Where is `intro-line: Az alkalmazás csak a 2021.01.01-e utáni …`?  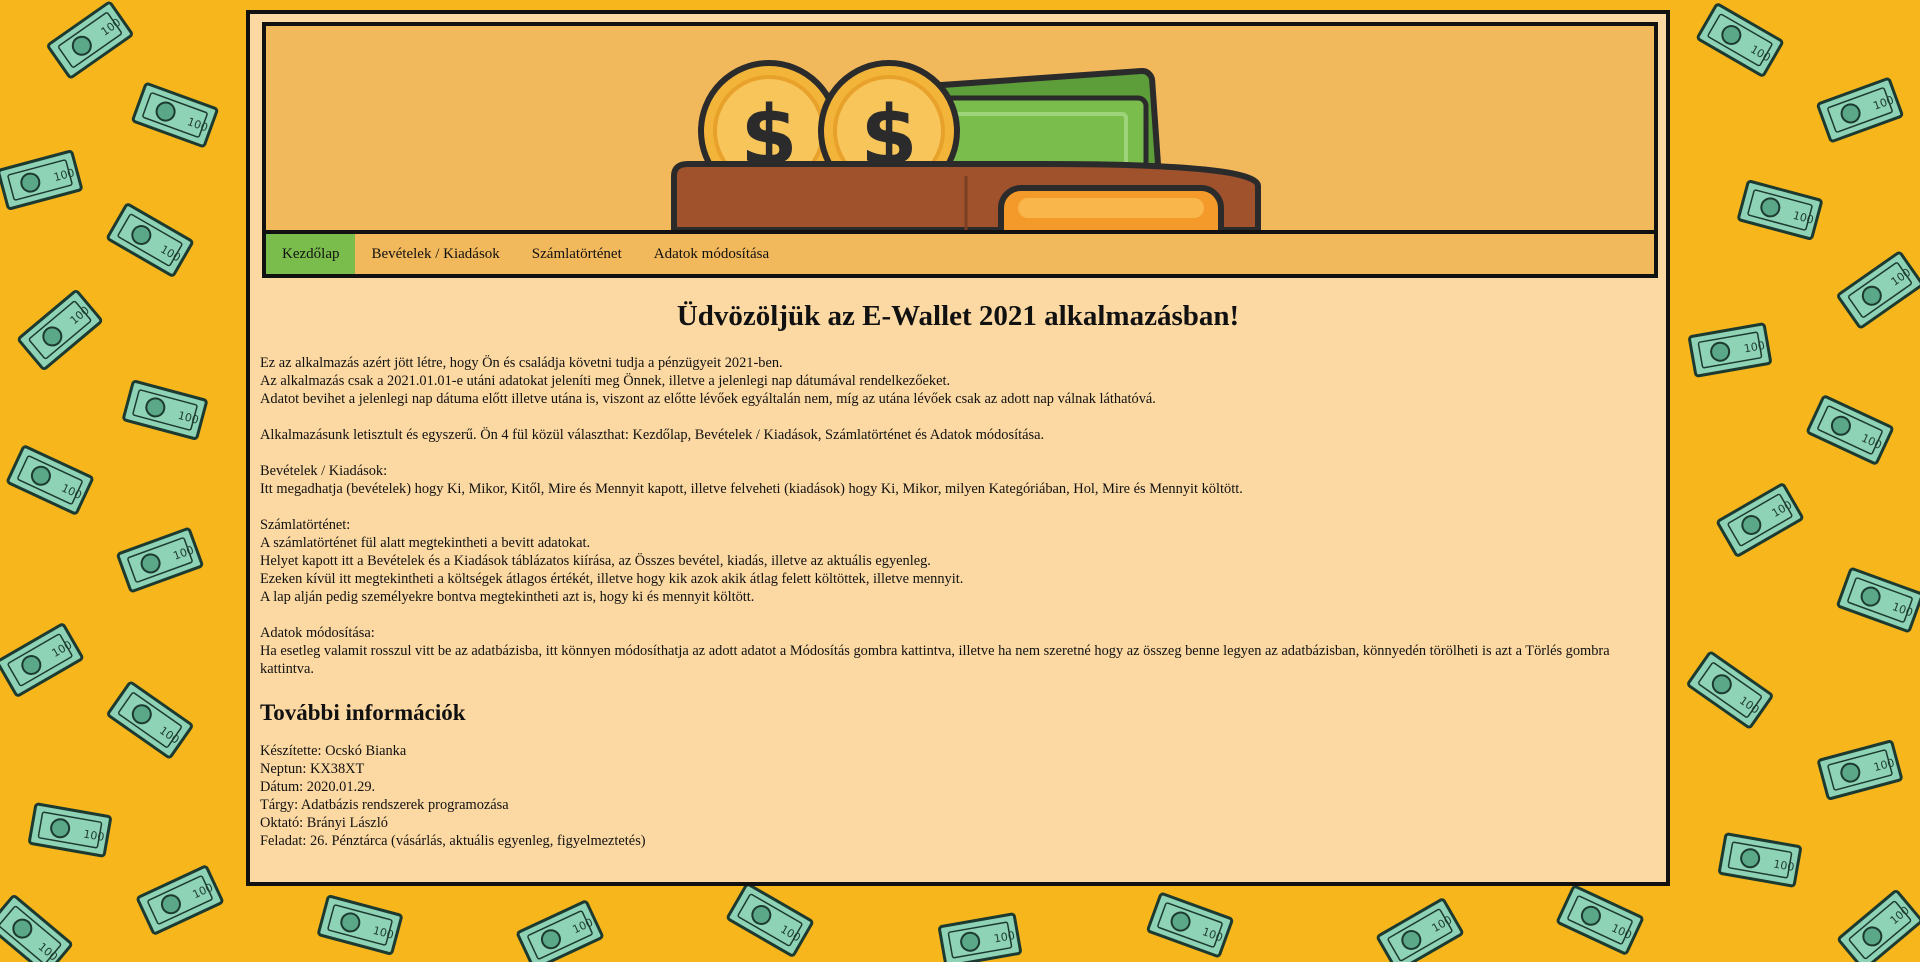
intro-line: Az alkalmazás csak a 2021.01.01-e utáni … is located at coordinates (605, 381).